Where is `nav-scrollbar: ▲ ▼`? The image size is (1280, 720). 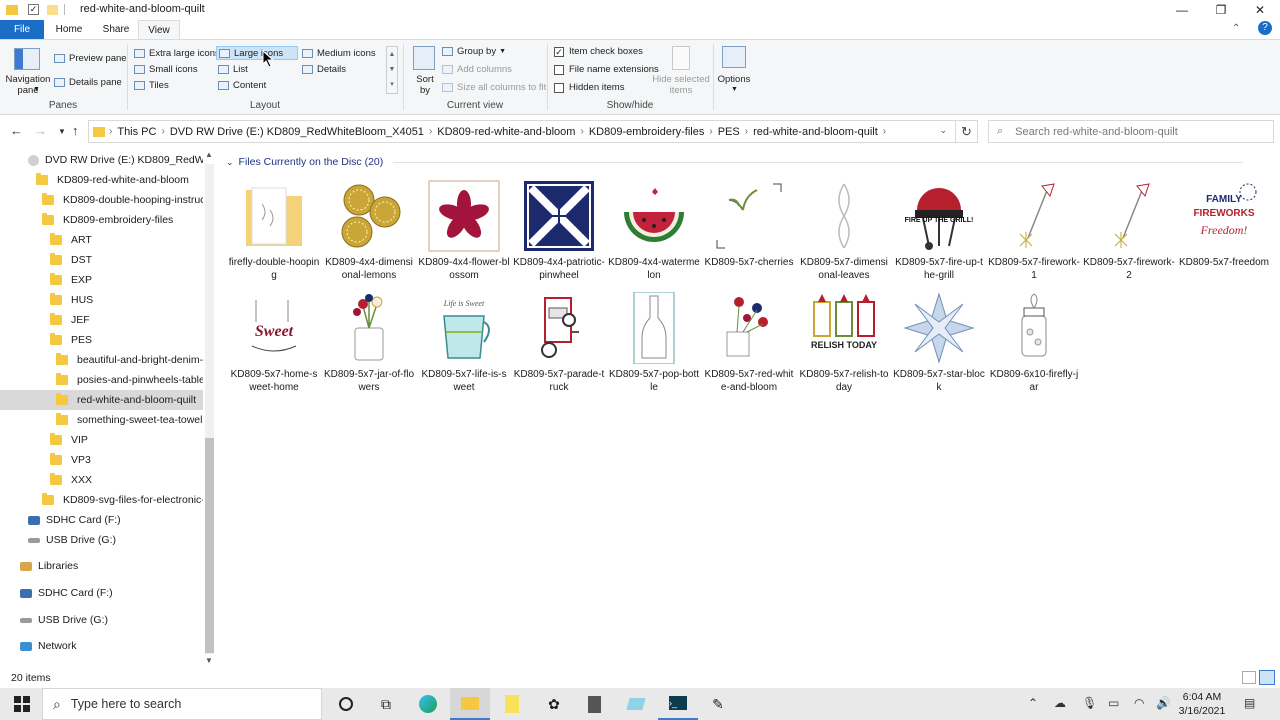
nav-scrollbar: ▲ ▼ is located at coordinates (209, 409).